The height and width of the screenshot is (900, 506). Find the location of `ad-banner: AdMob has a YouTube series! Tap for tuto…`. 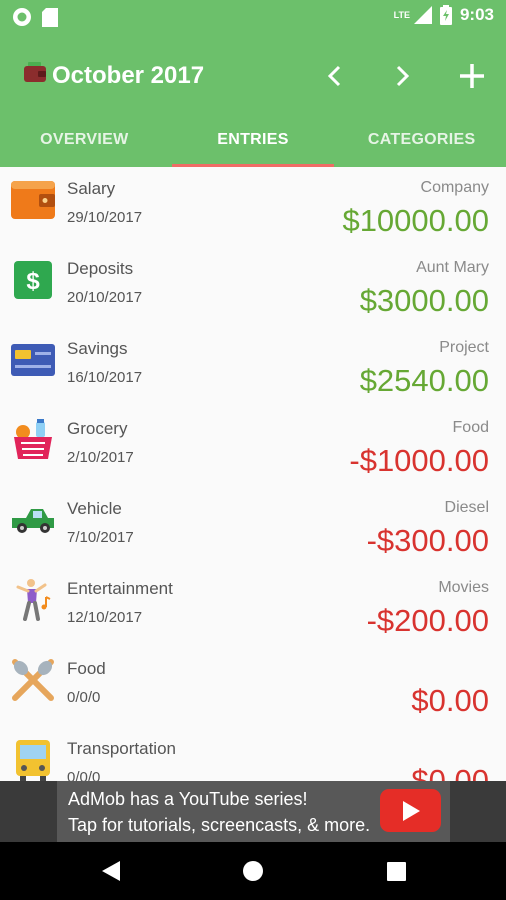

ad-banner: AdMob has a YouTube series! Tap for tuto… is located at coordinates (253, 811).